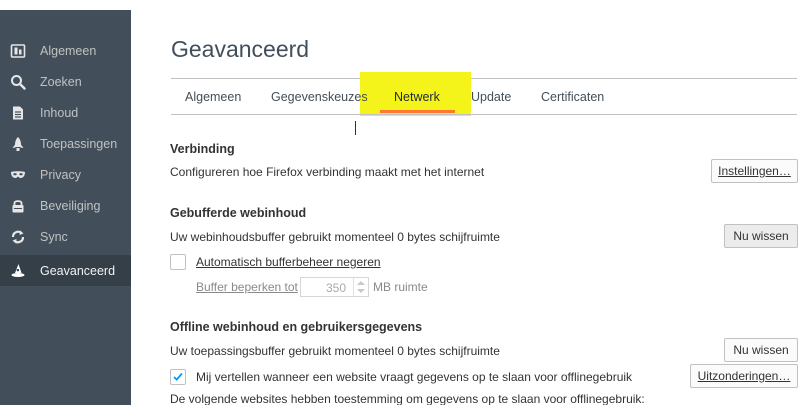  Describe the element at coordinates (54, 236) in the screenshot. I see `sidebar-item-label: Sync` at that location.